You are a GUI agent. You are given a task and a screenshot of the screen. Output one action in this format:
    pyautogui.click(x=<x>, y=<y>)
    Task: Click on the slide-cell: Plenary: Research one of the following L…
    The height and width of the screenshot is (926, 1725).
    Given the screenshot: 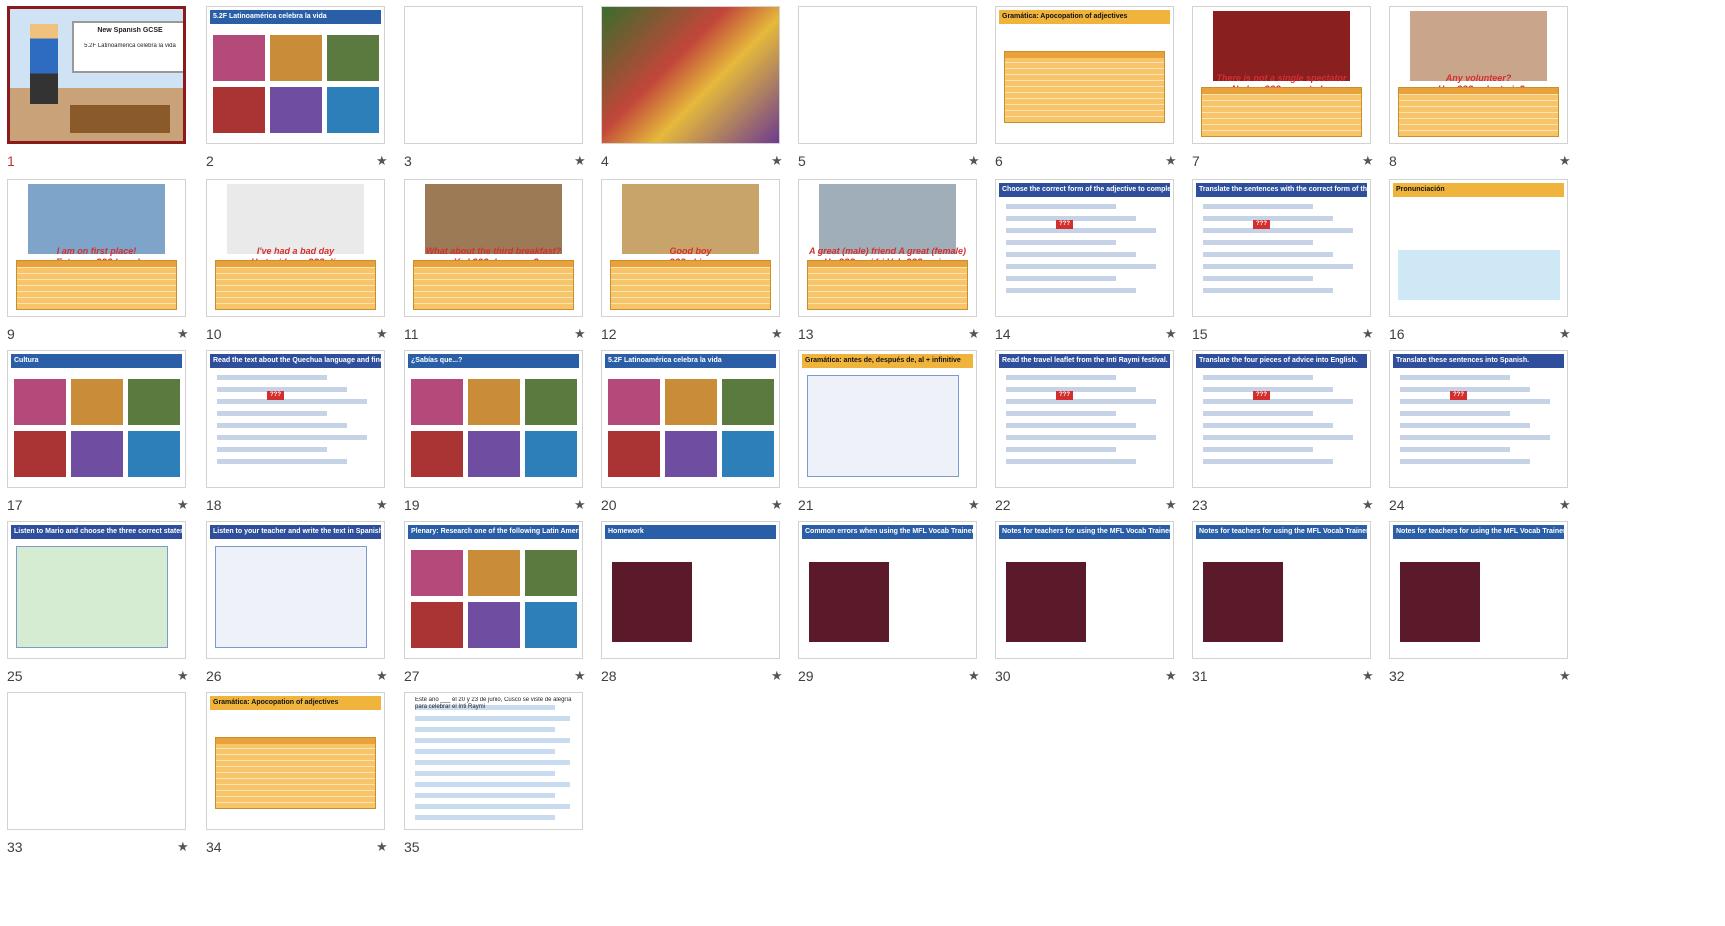 What is the action you would take?
    pyautogui.click(x=511, y=605)
    